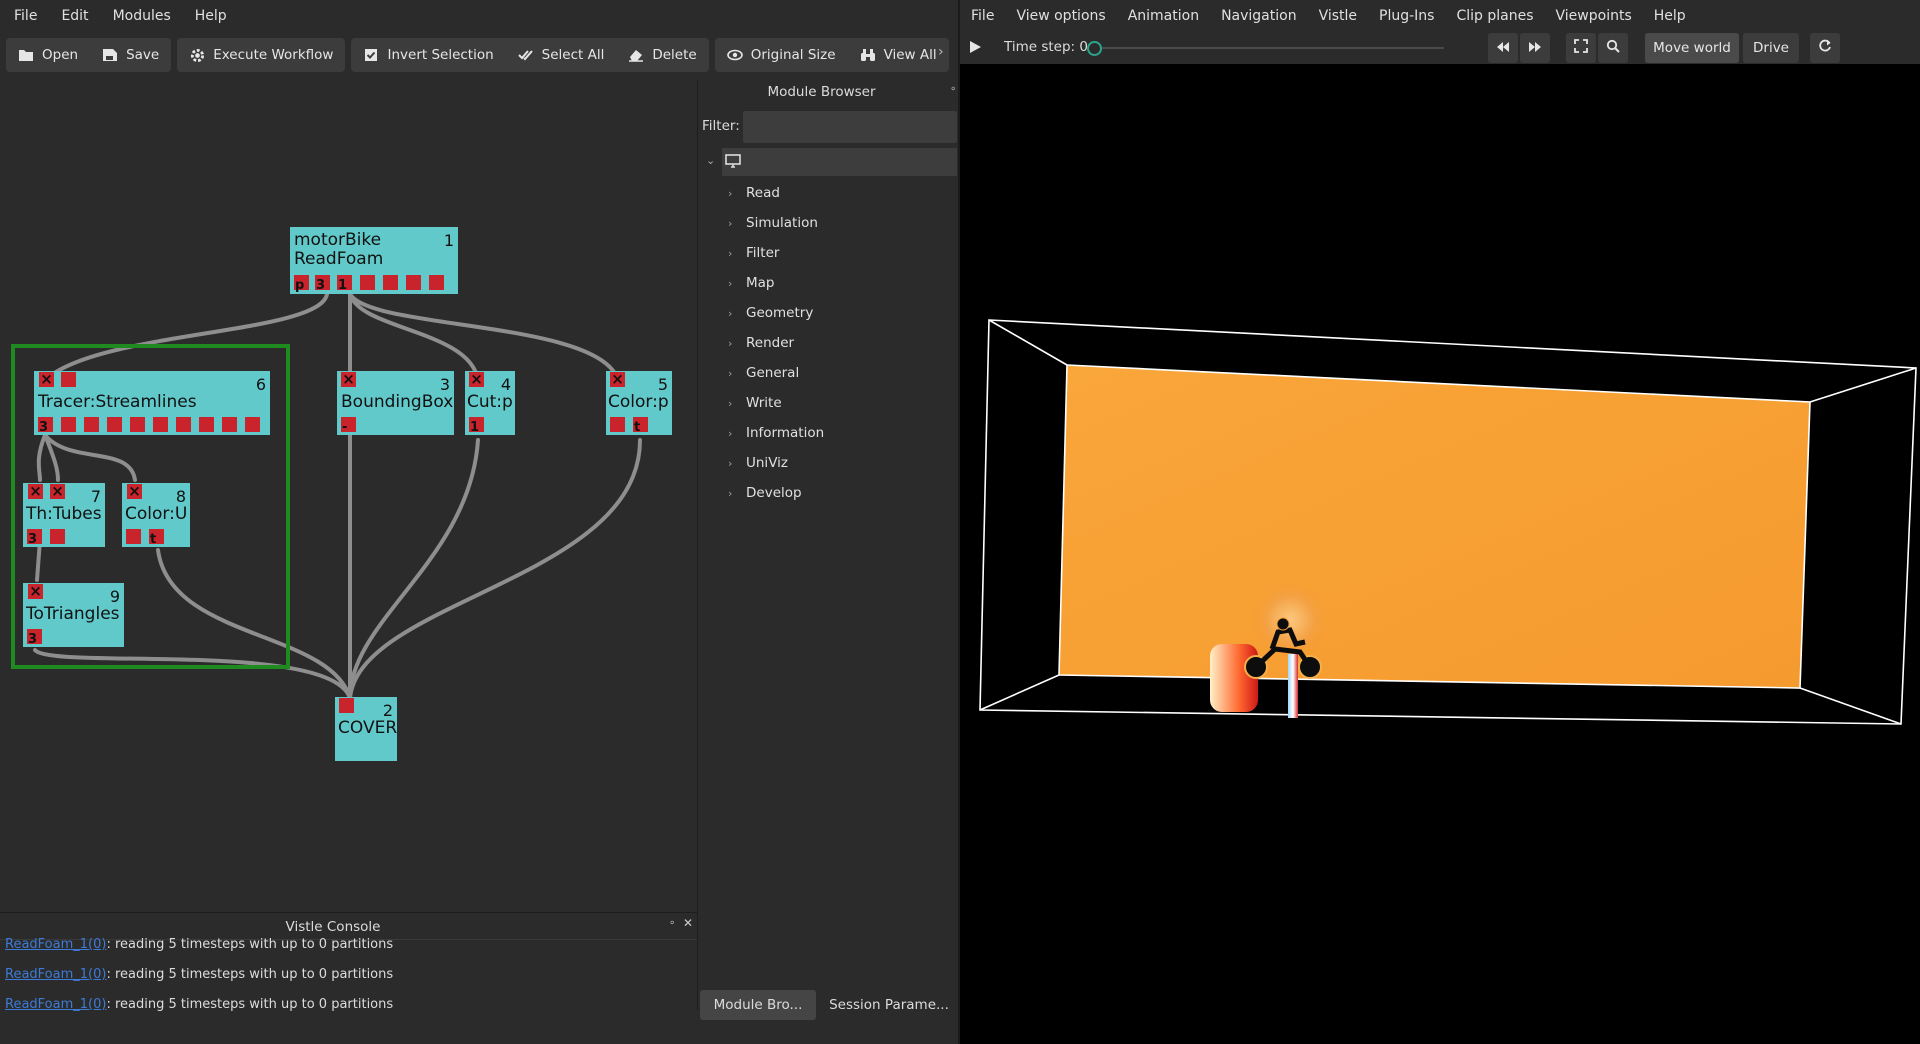 This screenshot has height=1044, width=1920. What do you see at coordinates (74, 16) in the screenshot?
I see `menu-edit: Edit` at bounding box center [74, 16].